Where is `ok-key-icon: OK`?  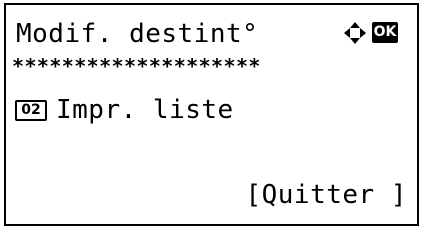
ok-key-icon: OK is located at coordinates (385, 32).